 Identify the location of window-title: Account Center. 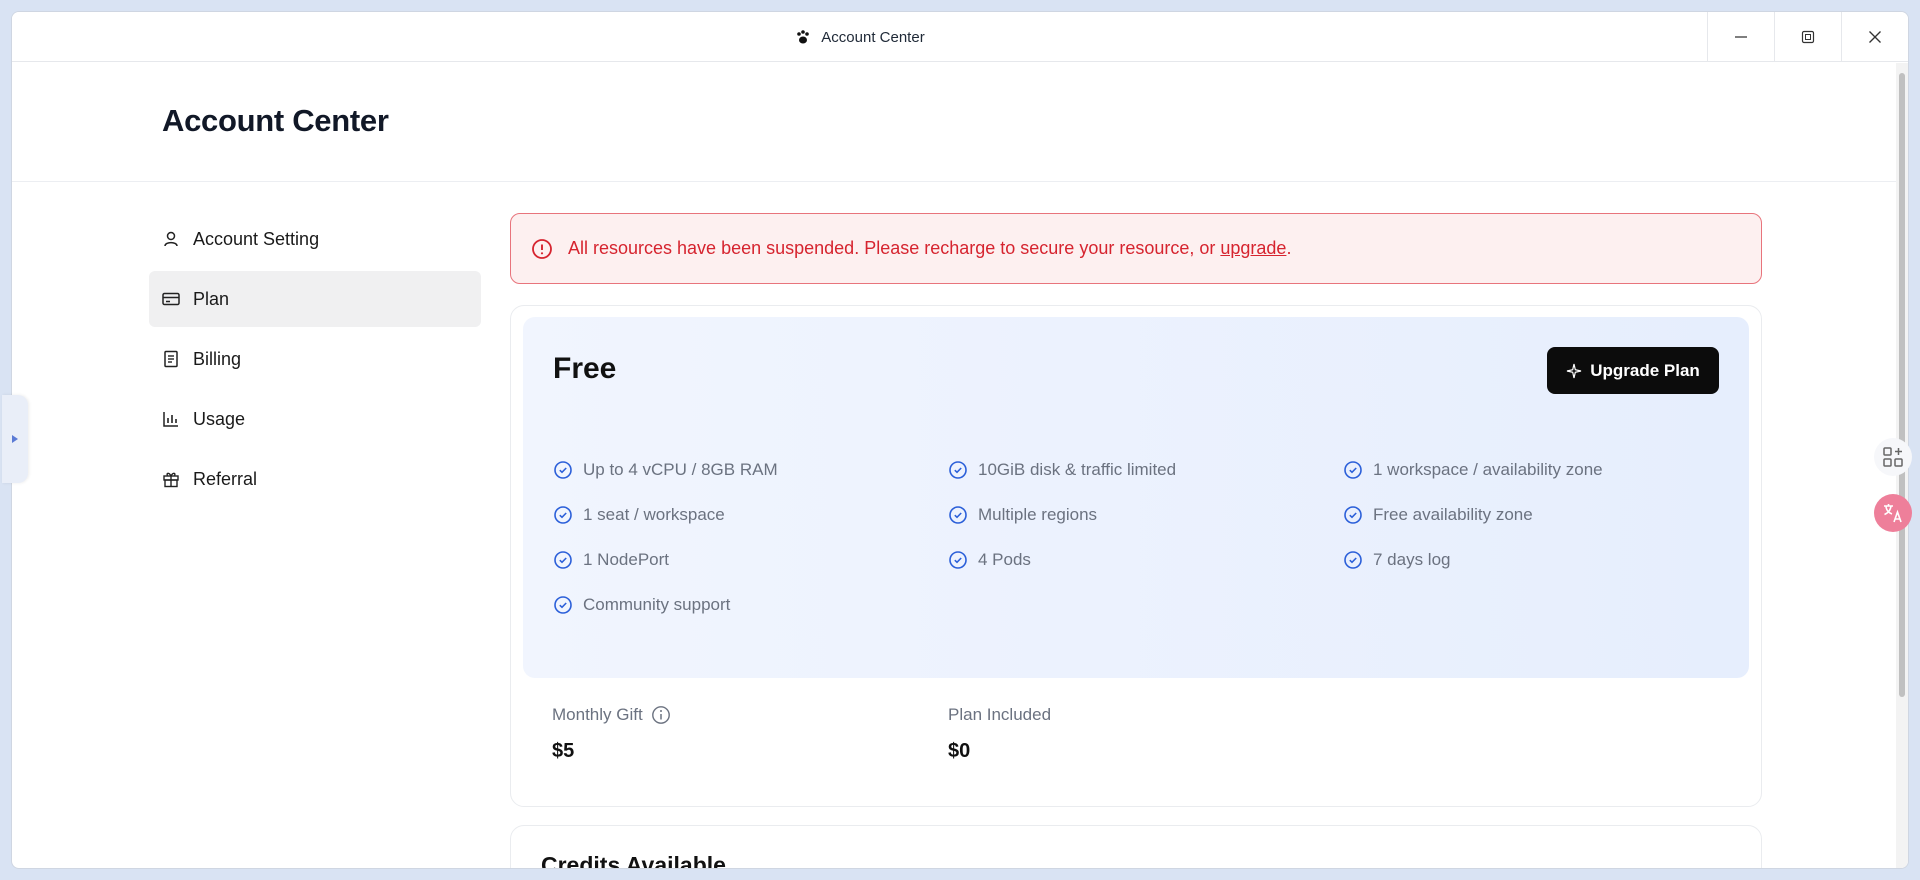
(873, 37).